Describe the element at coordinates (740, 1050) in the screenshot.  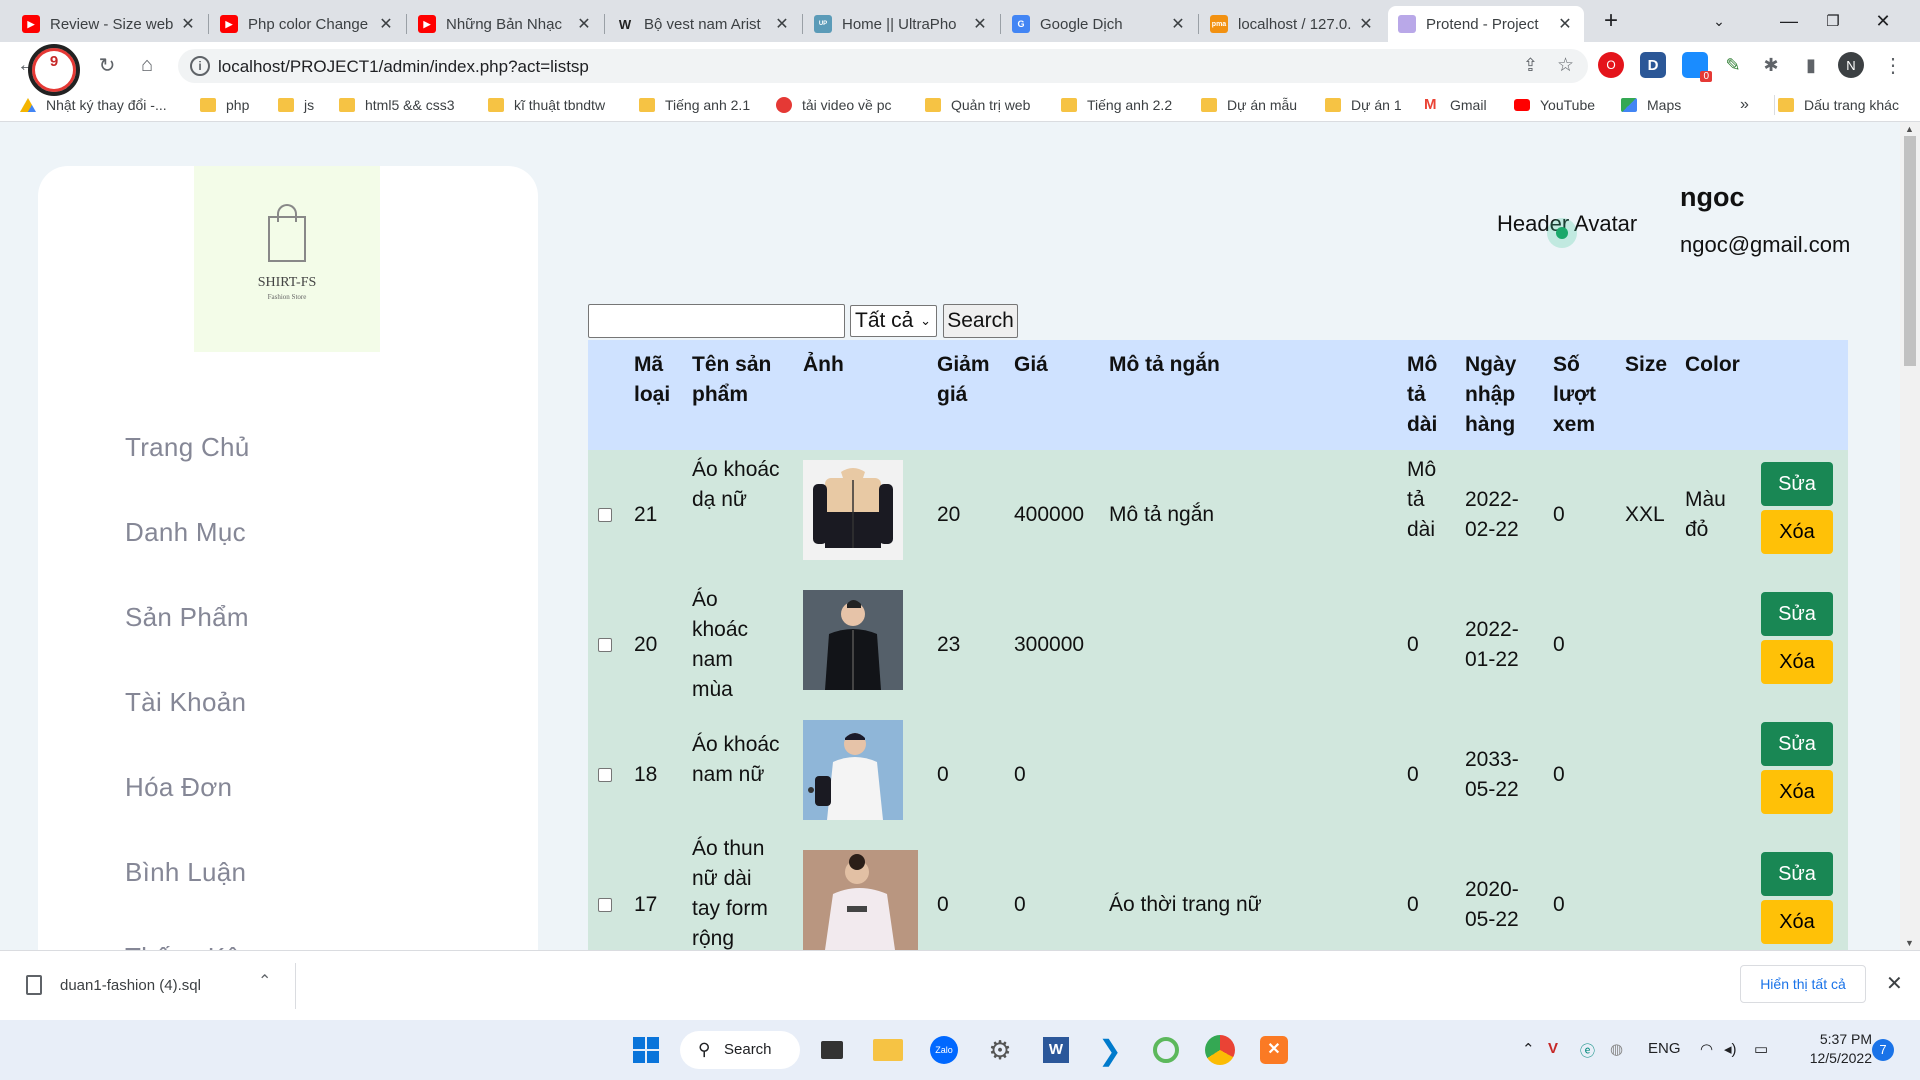
I see `taskbar-search: ⚲ Search` at that location.